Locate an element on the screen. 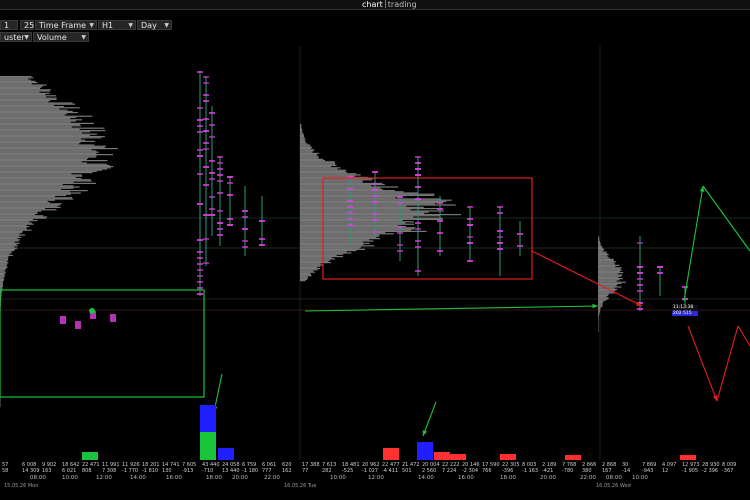 The image size is (750, 500). mode-dropdown: uster ▼ is located at coordinates (16, 37).